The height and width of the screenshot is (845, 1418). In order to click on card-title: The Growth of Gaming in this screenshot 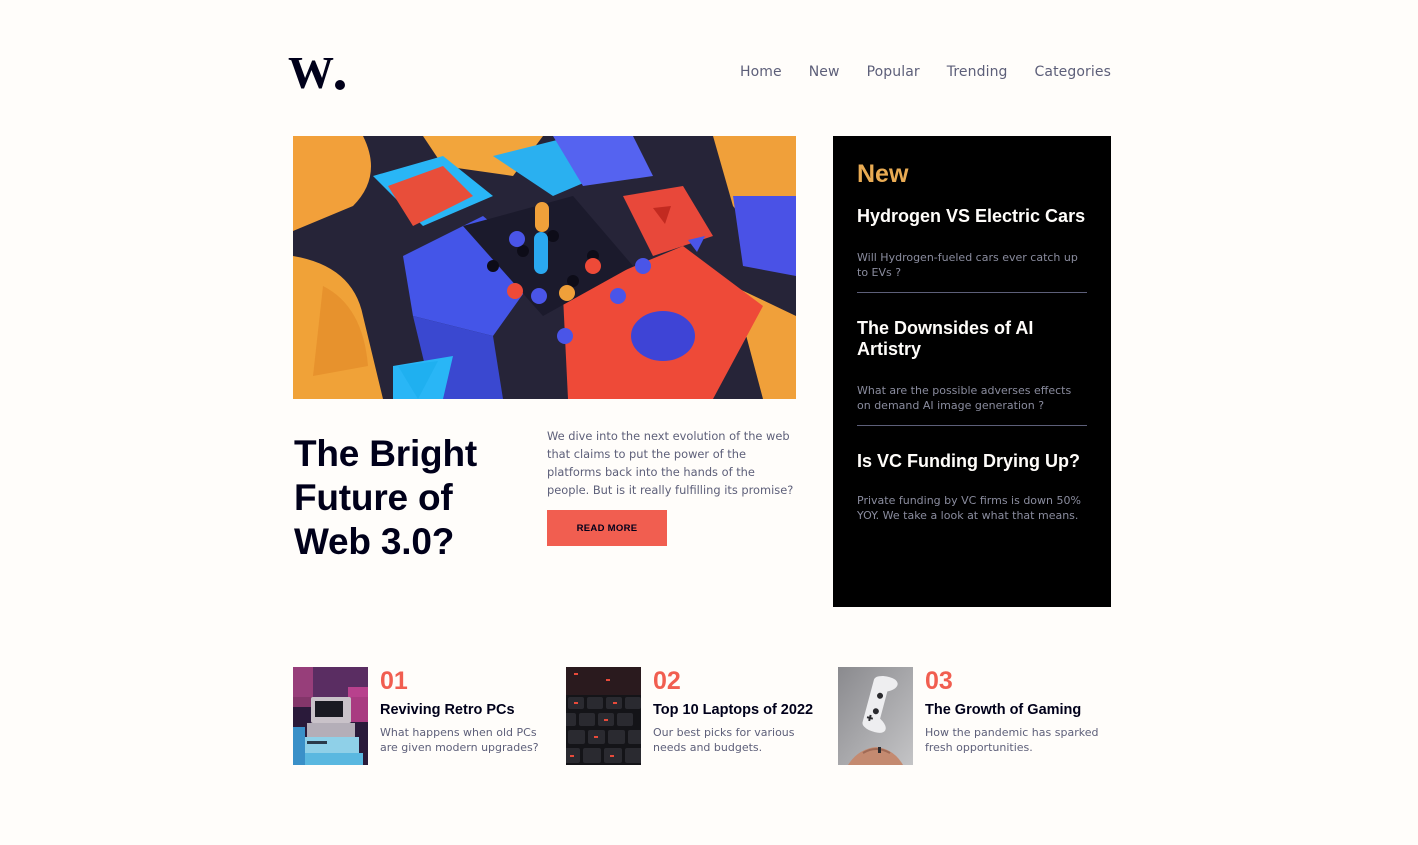, I will do `click(1003, 710)`.